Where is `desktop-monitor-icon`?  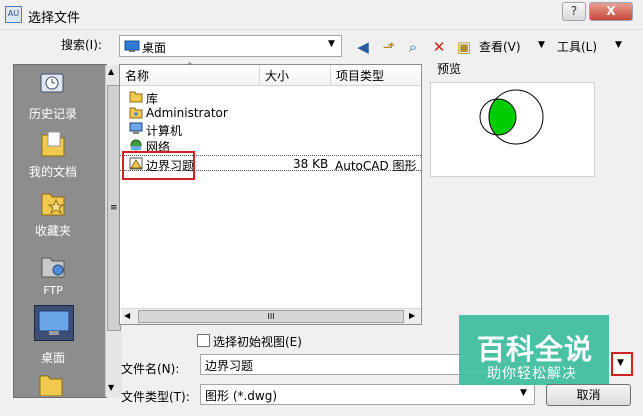
desktop-monitor-icon is located at coordinates (54, 322).